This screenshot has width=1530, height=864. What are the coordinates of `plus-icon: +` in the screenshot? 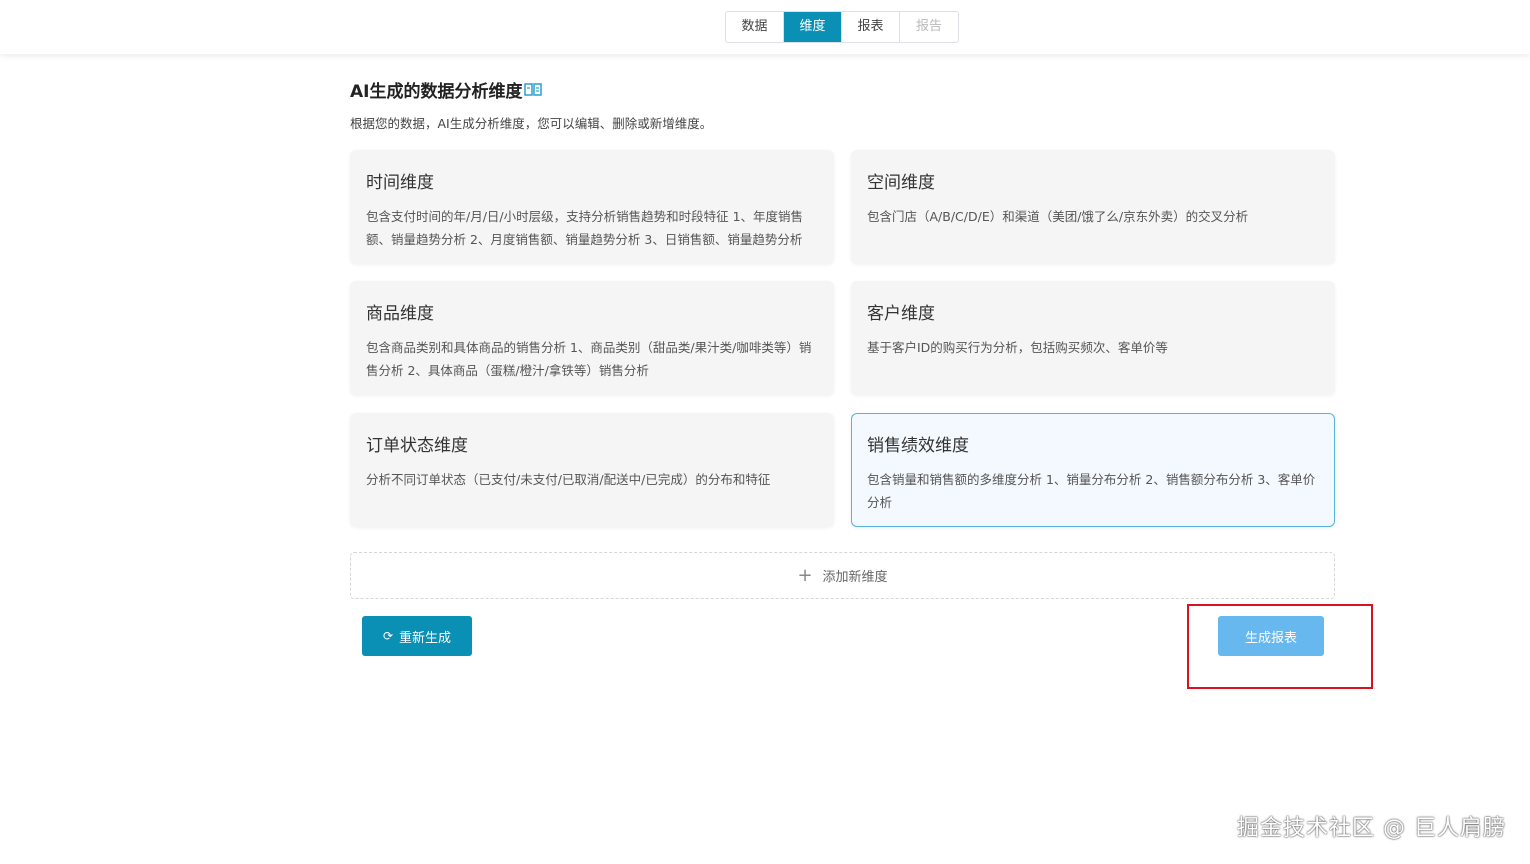 It's located at (805, 575).